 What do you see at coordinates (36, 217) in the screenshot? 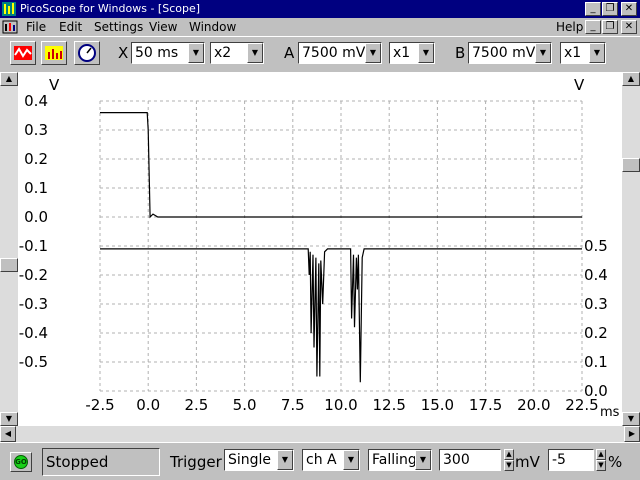
I see `y-left-tick-label: 0.0` at bounding box center [36, 217].